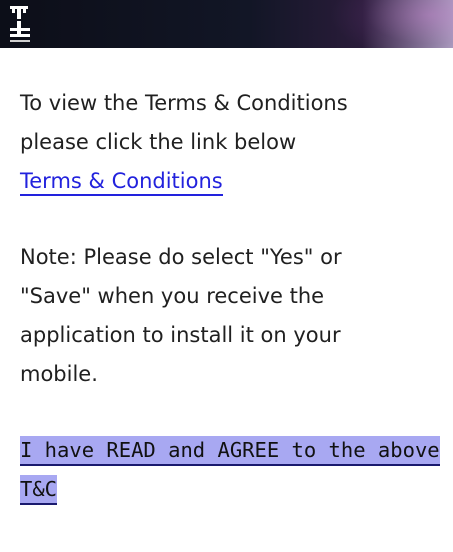 The image size is (453, 552). I want to click on signal-strength-icon, so click(20, 24).